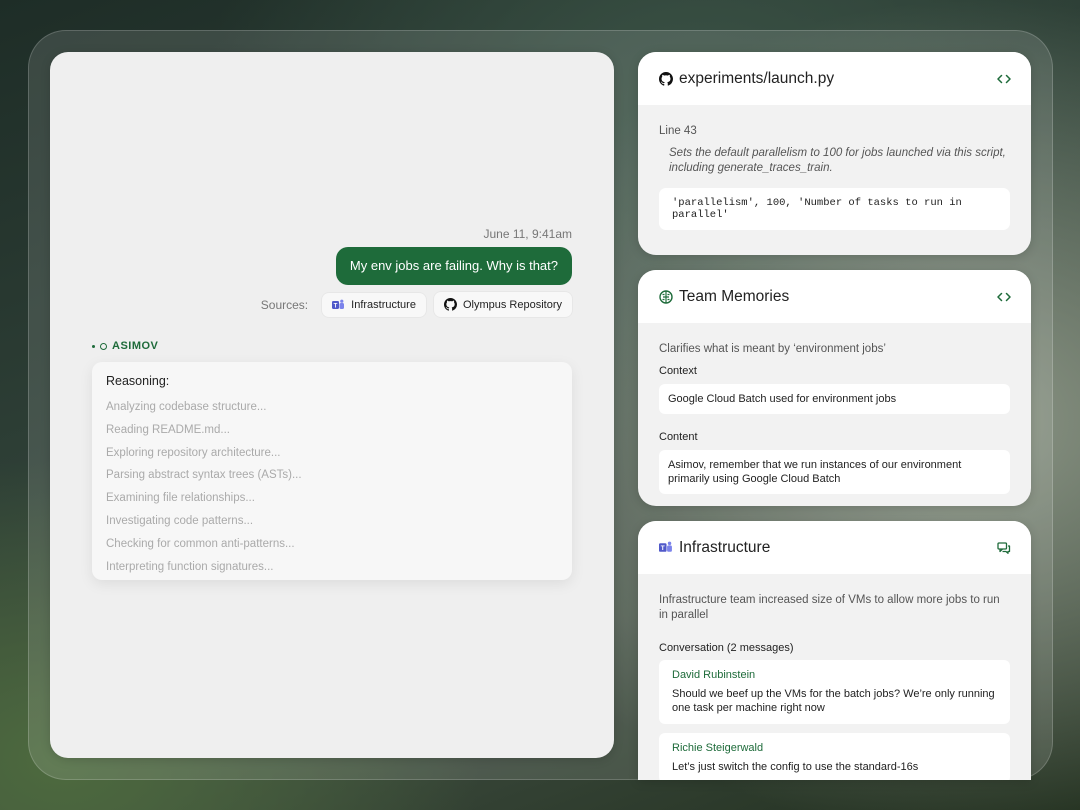 The height and width of the screenshot is (810, 1080). I want to click on content-label: Content, so click(678, 437).